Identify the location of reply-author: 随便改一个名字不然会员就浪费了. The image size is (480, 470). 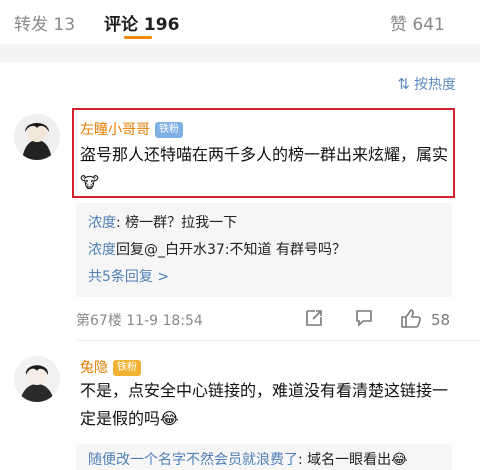
(193, 460).